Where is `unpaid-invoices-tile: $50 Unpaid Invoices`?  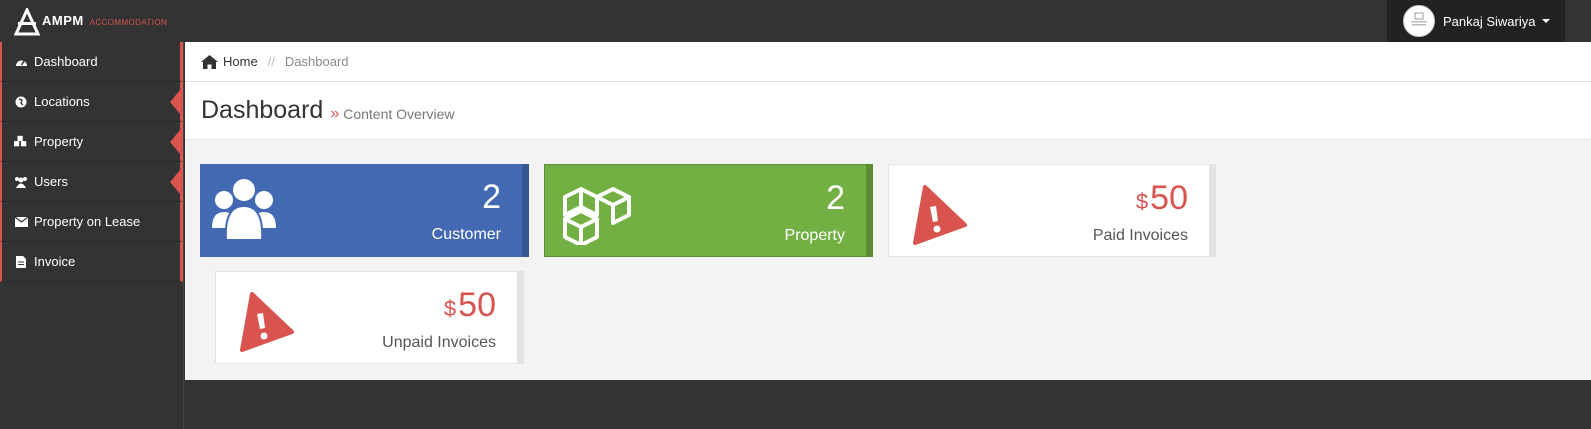
unpaid-invoices-tile: $50 Unpaid Invoices is located at coordinates (369, 317).